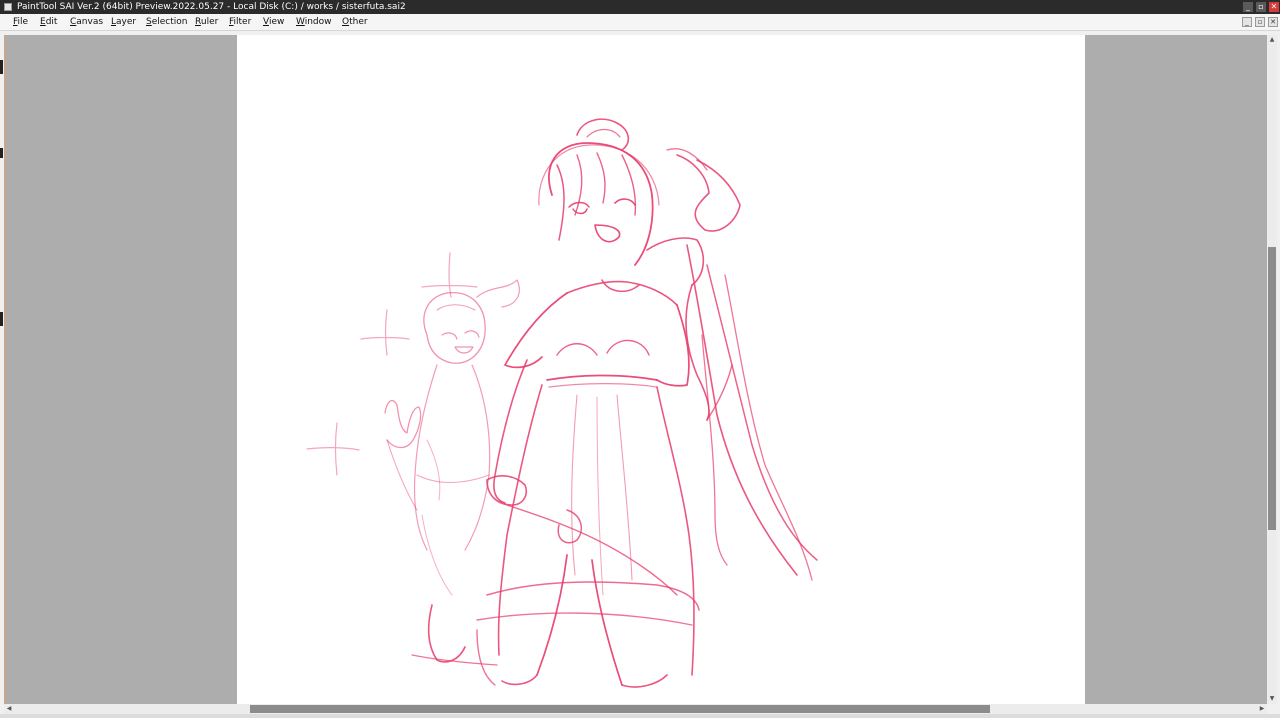  What do you see at coordinates (1272, 40) in the screenshot?
I see `scroll-up-arrow-icon: ▲` at bounding box center [1272, 40].